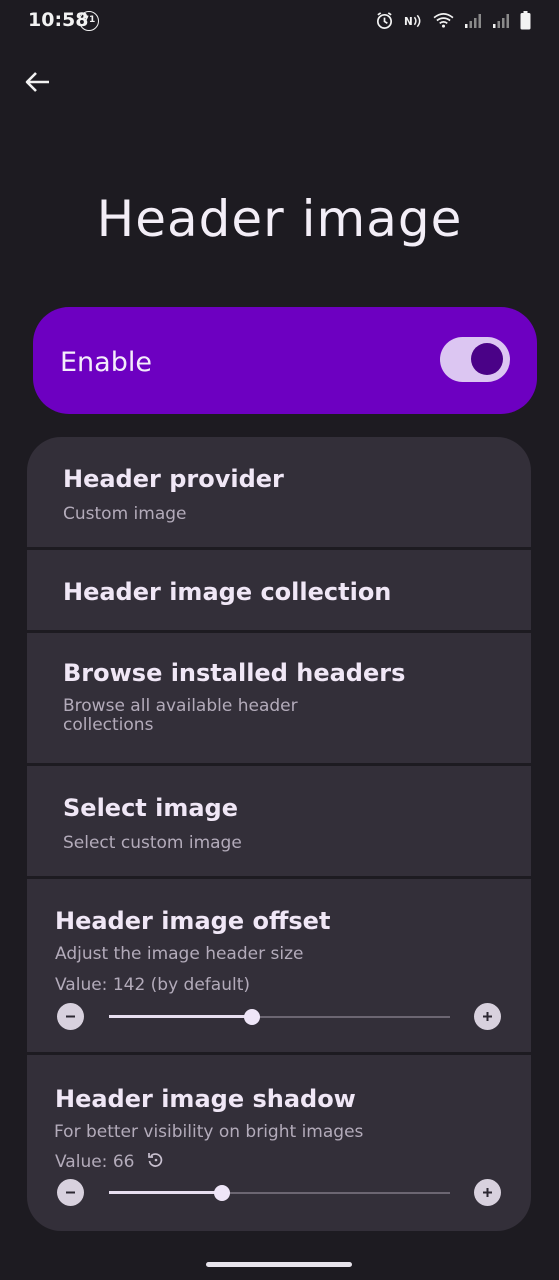 The width and height of the screenshot is (559, 1280). What do you see at coordinates (180, 1016) in the screenshot?
I see `offset-slider-fill` at bounding box center [180, 1016].